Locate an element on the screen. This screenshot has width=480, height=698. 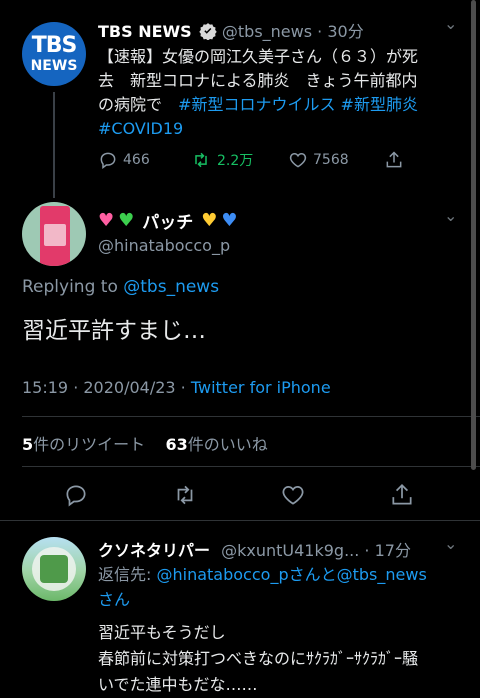
author-name: パッチ is located at coordinates (167, 220).